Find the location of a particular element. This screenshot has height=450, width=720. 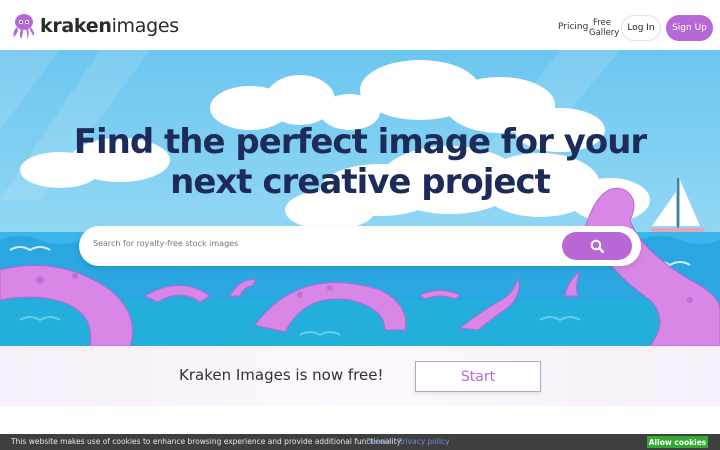

promo-banner: Kraken Images is now free! Start is located at coordinates (360, 376).